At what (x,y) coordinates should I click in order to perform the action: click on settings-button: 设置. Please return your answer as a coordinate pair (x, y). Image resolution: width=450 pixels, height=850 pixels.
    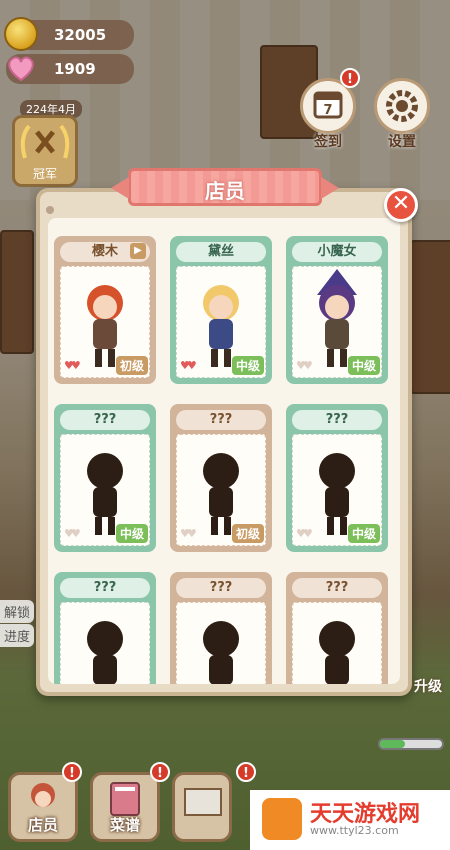
    Looking at the image, I should click on (402, 114).